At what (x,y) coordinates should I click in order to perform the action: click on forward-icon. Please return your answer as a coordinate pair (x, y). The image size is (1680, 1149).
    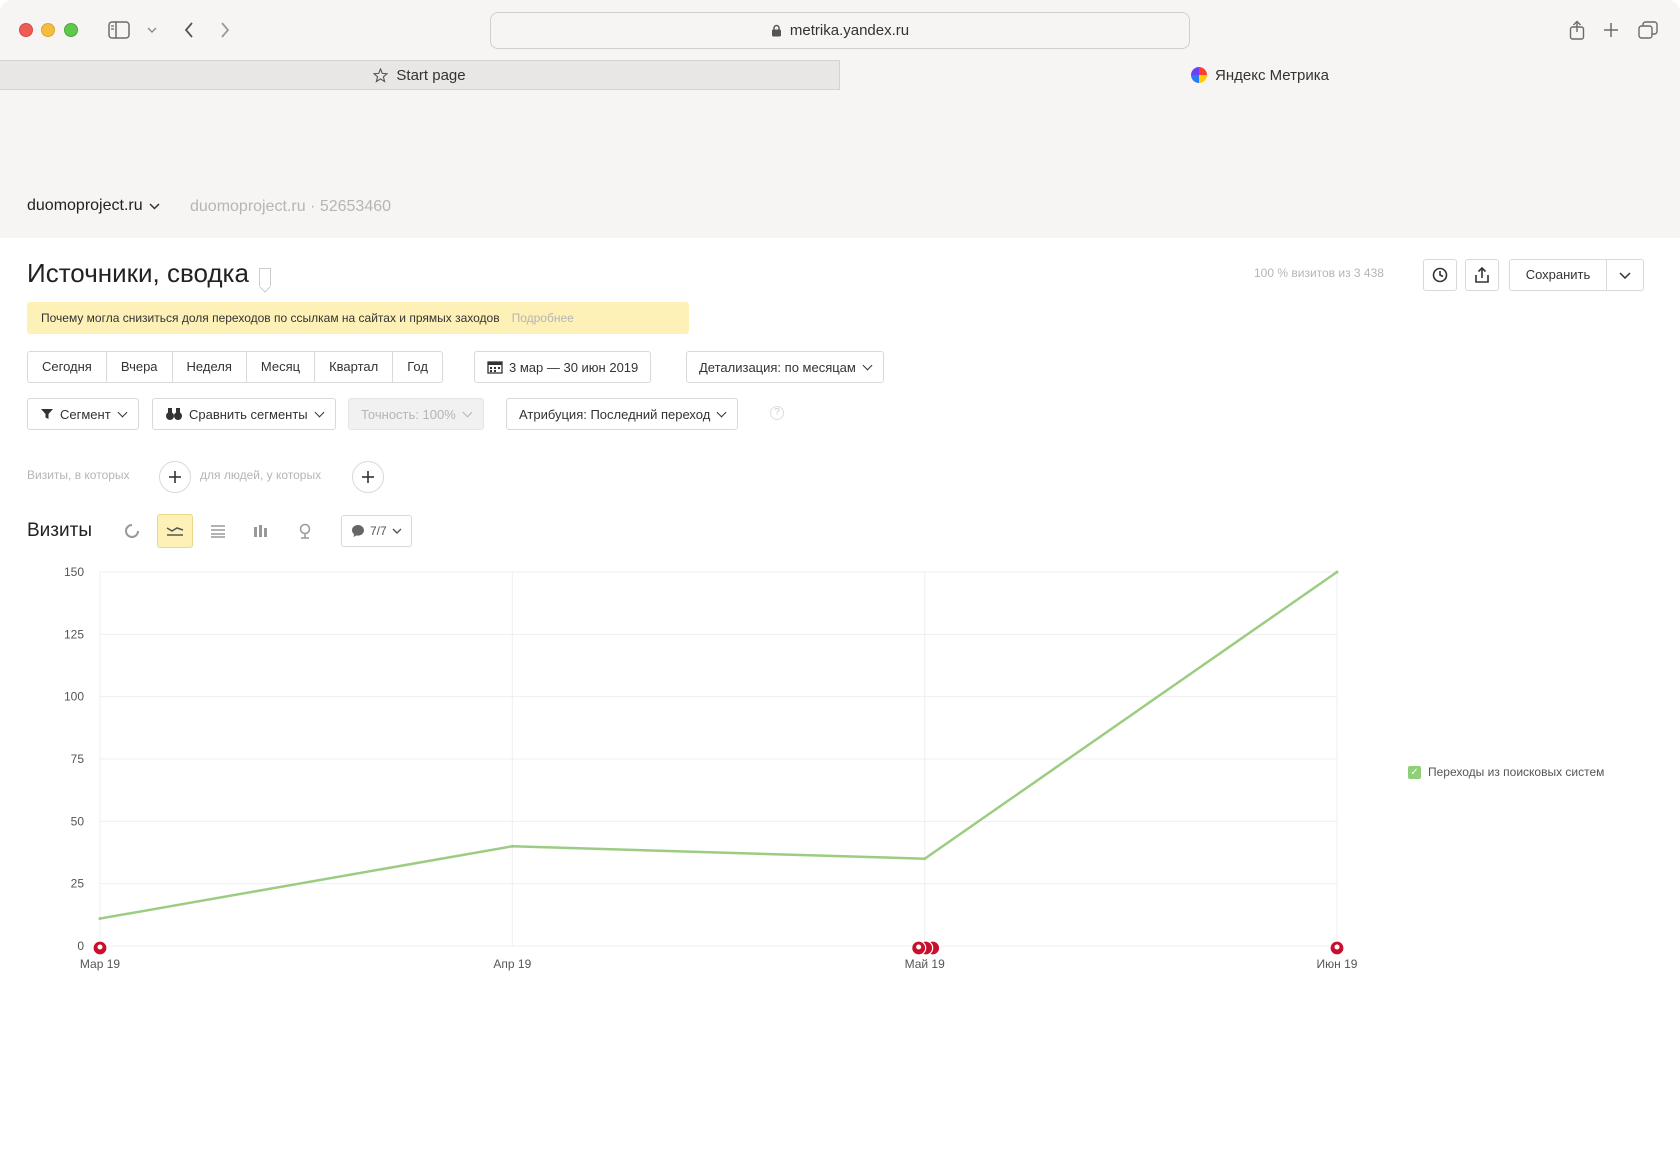
    Looking at the image, I should click on (225, 30).